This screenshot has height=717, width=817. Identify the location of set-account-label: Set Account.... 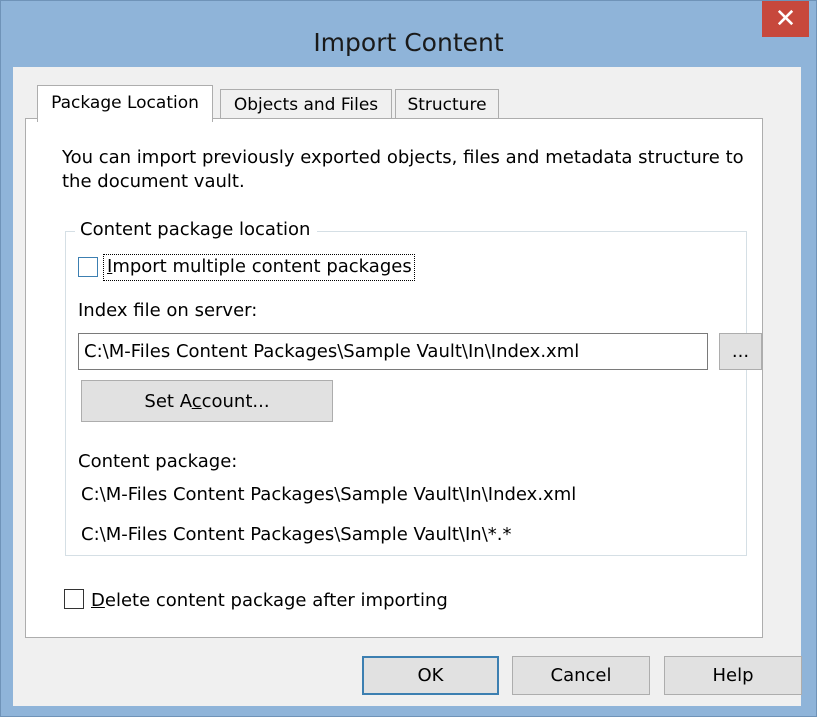
(207, 401).